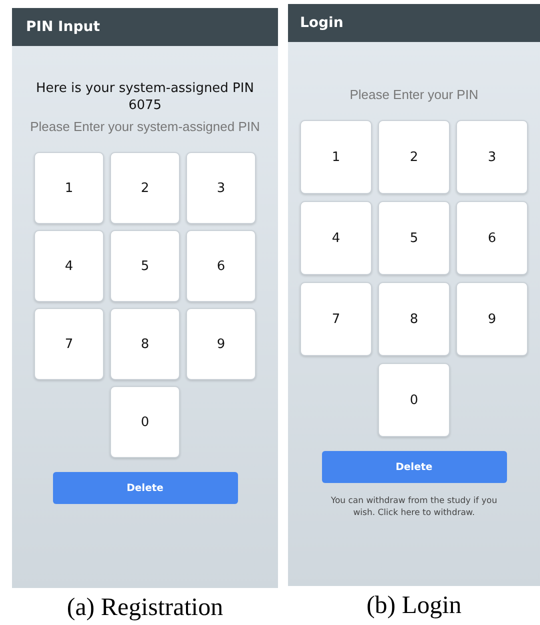  What do you see at coordinates (145, 105) in the screenshot?
I see `assigned-pin: 6075` at bounding box center [145, 105].